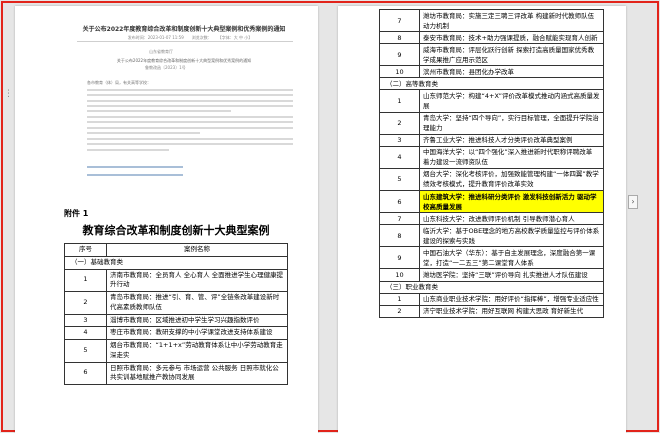  I want to click on column-header-no: 序号, so click(85, 250).